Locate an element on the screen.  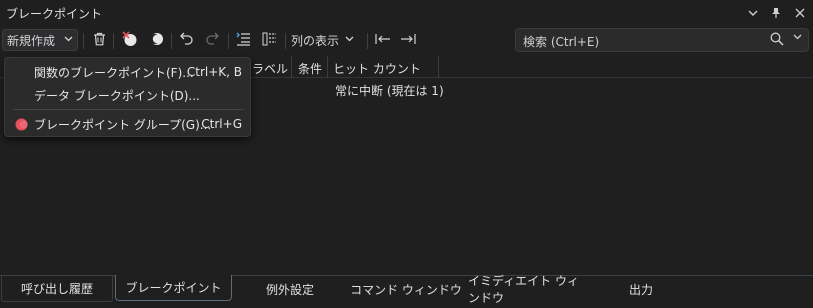
pin-icon is located at coordinates (776, 13).